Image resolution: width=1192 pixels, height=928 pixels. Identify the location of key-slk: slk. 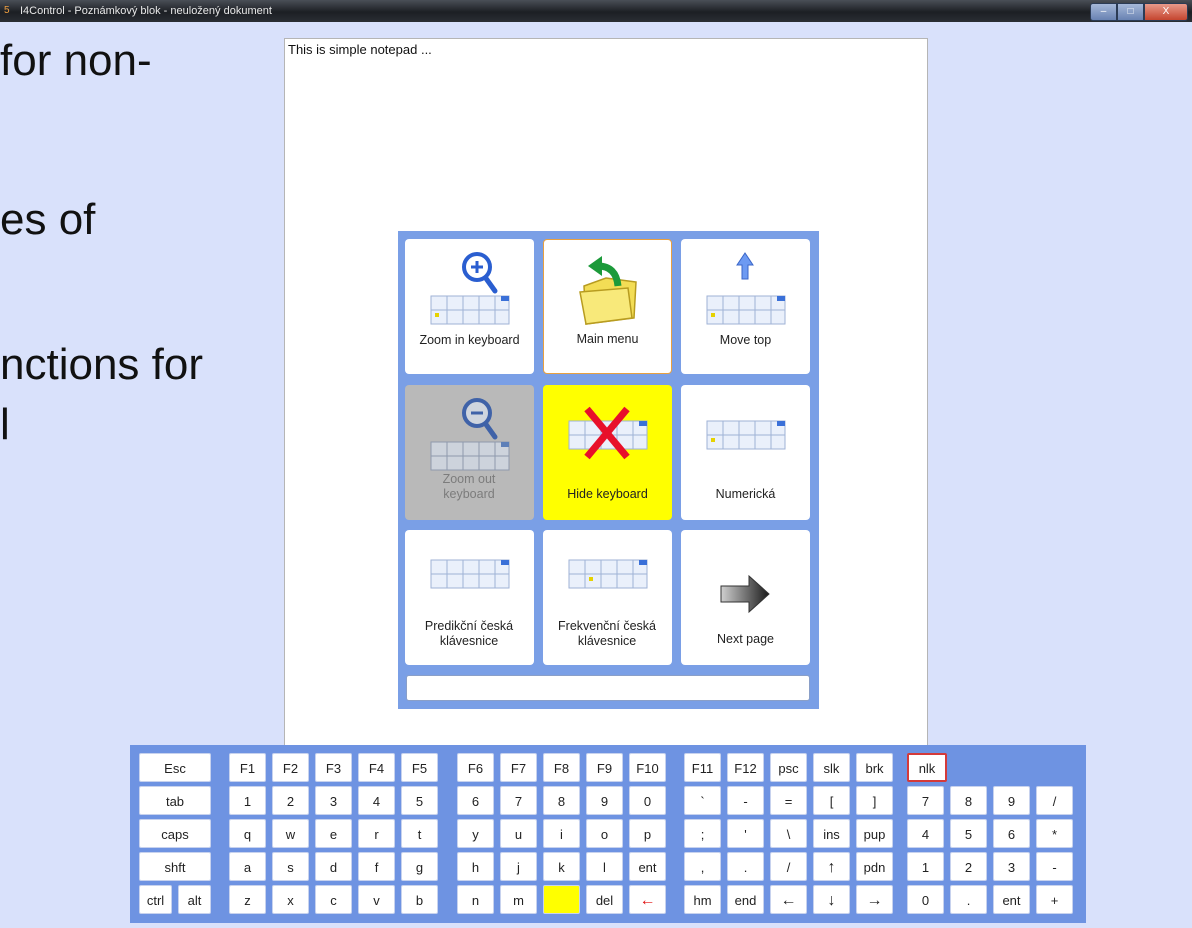
(831, 767).